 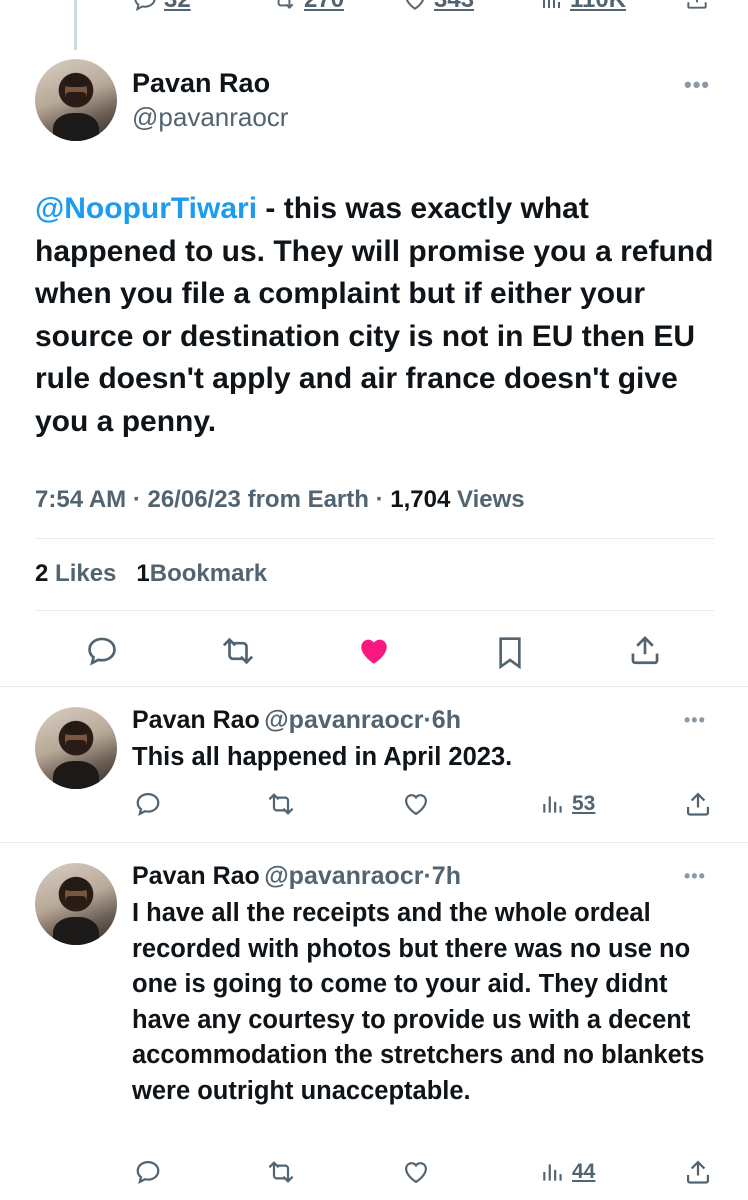 What do you see at coordinates (143, 573) in the screenshot?
I see `bookmarks-count: 1` at bounding box center [143, 573].